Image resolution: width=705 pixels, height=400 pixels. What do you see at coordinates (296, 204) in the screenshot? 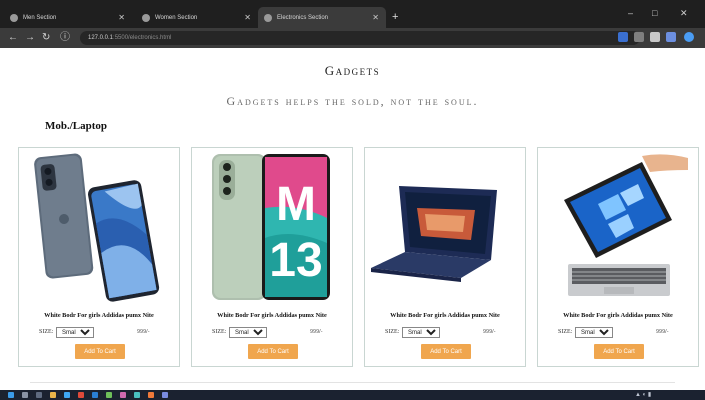
I see `svg-text: M` at bounding box center [296, 204].